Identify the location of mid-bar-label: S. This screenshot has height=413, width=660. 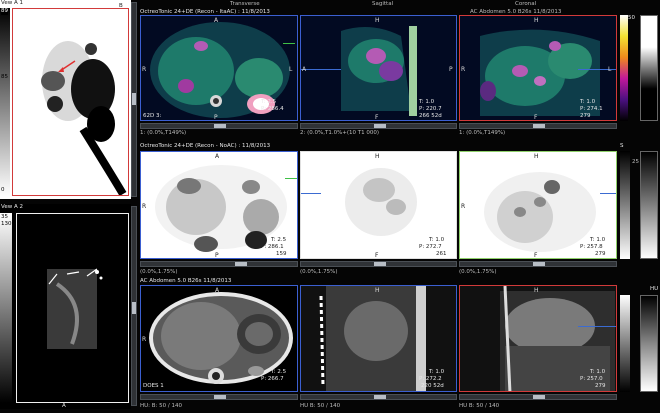
(622, 146).